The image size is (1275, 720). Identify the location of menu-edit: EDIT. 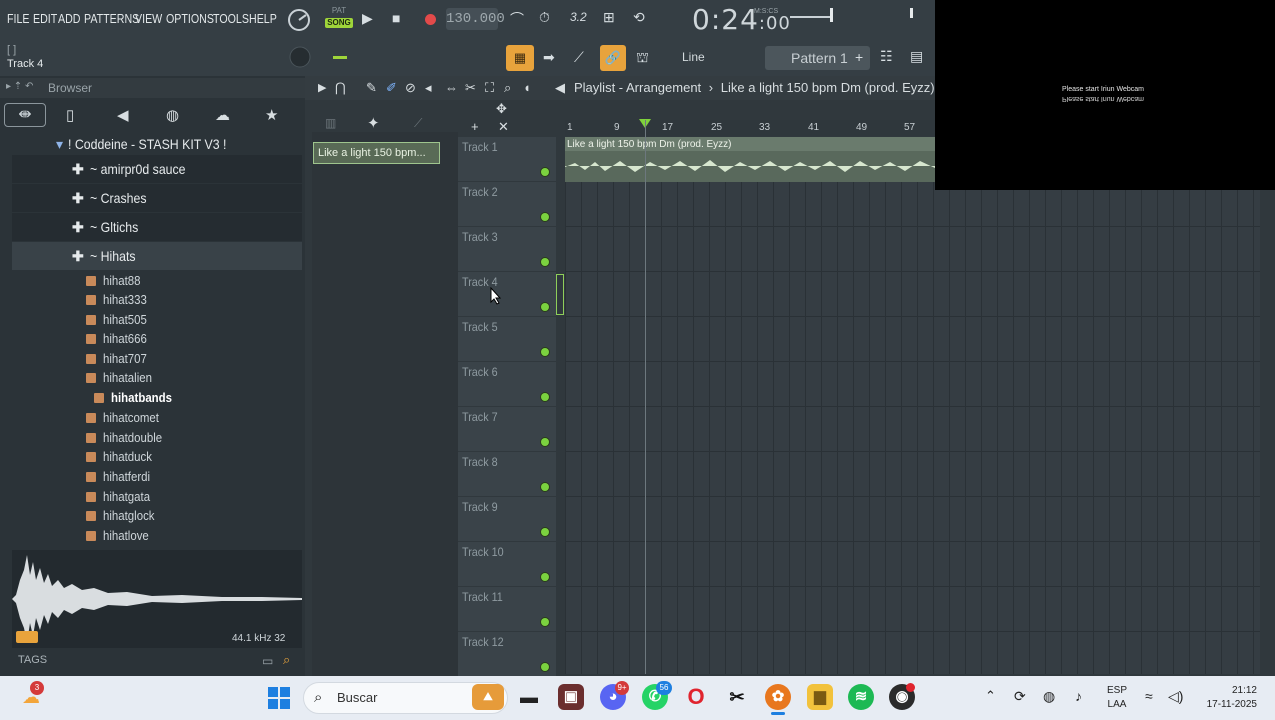
(45, 18).